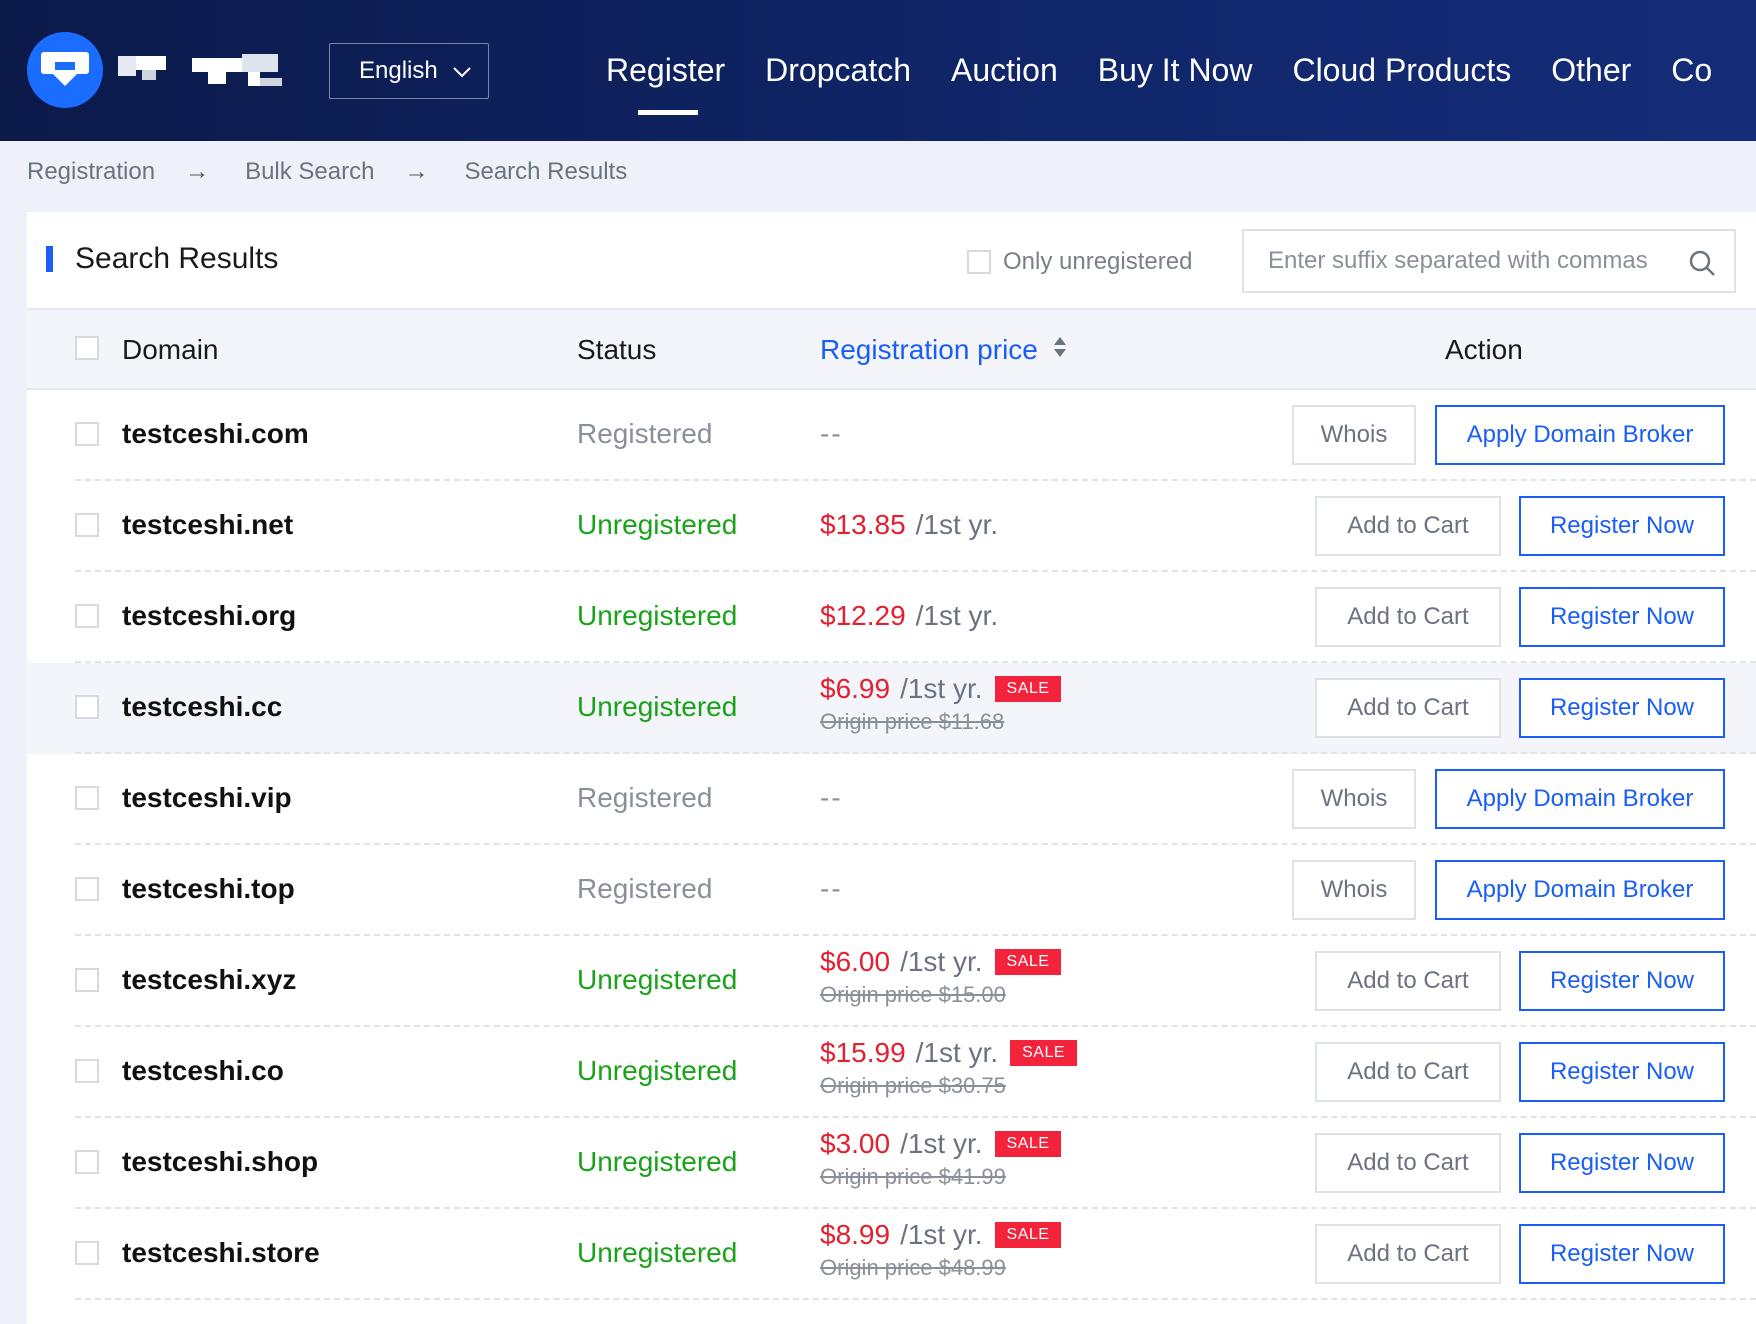  Describe the element at coordinates (87, 348) in the screenshot. I see `select-all-checkbox` at that location.